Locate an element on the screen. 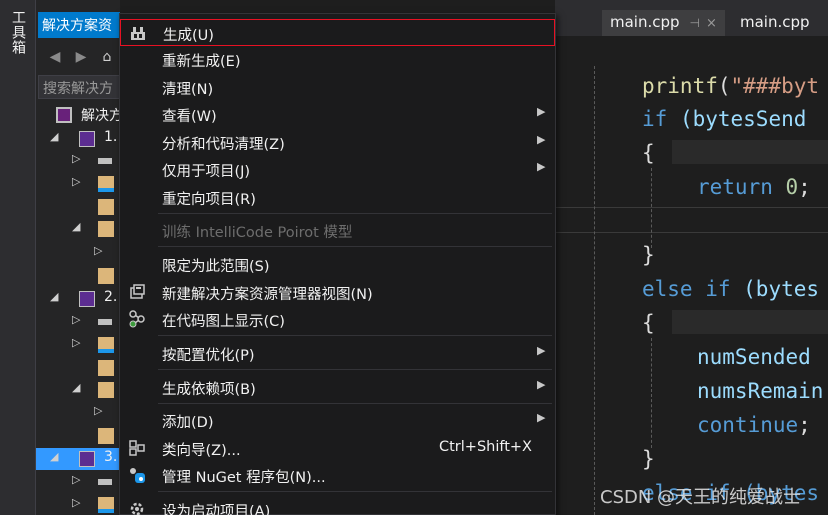 This screenshot has width=828, height=515. code-brace: } is located at coordinates (648, 459).